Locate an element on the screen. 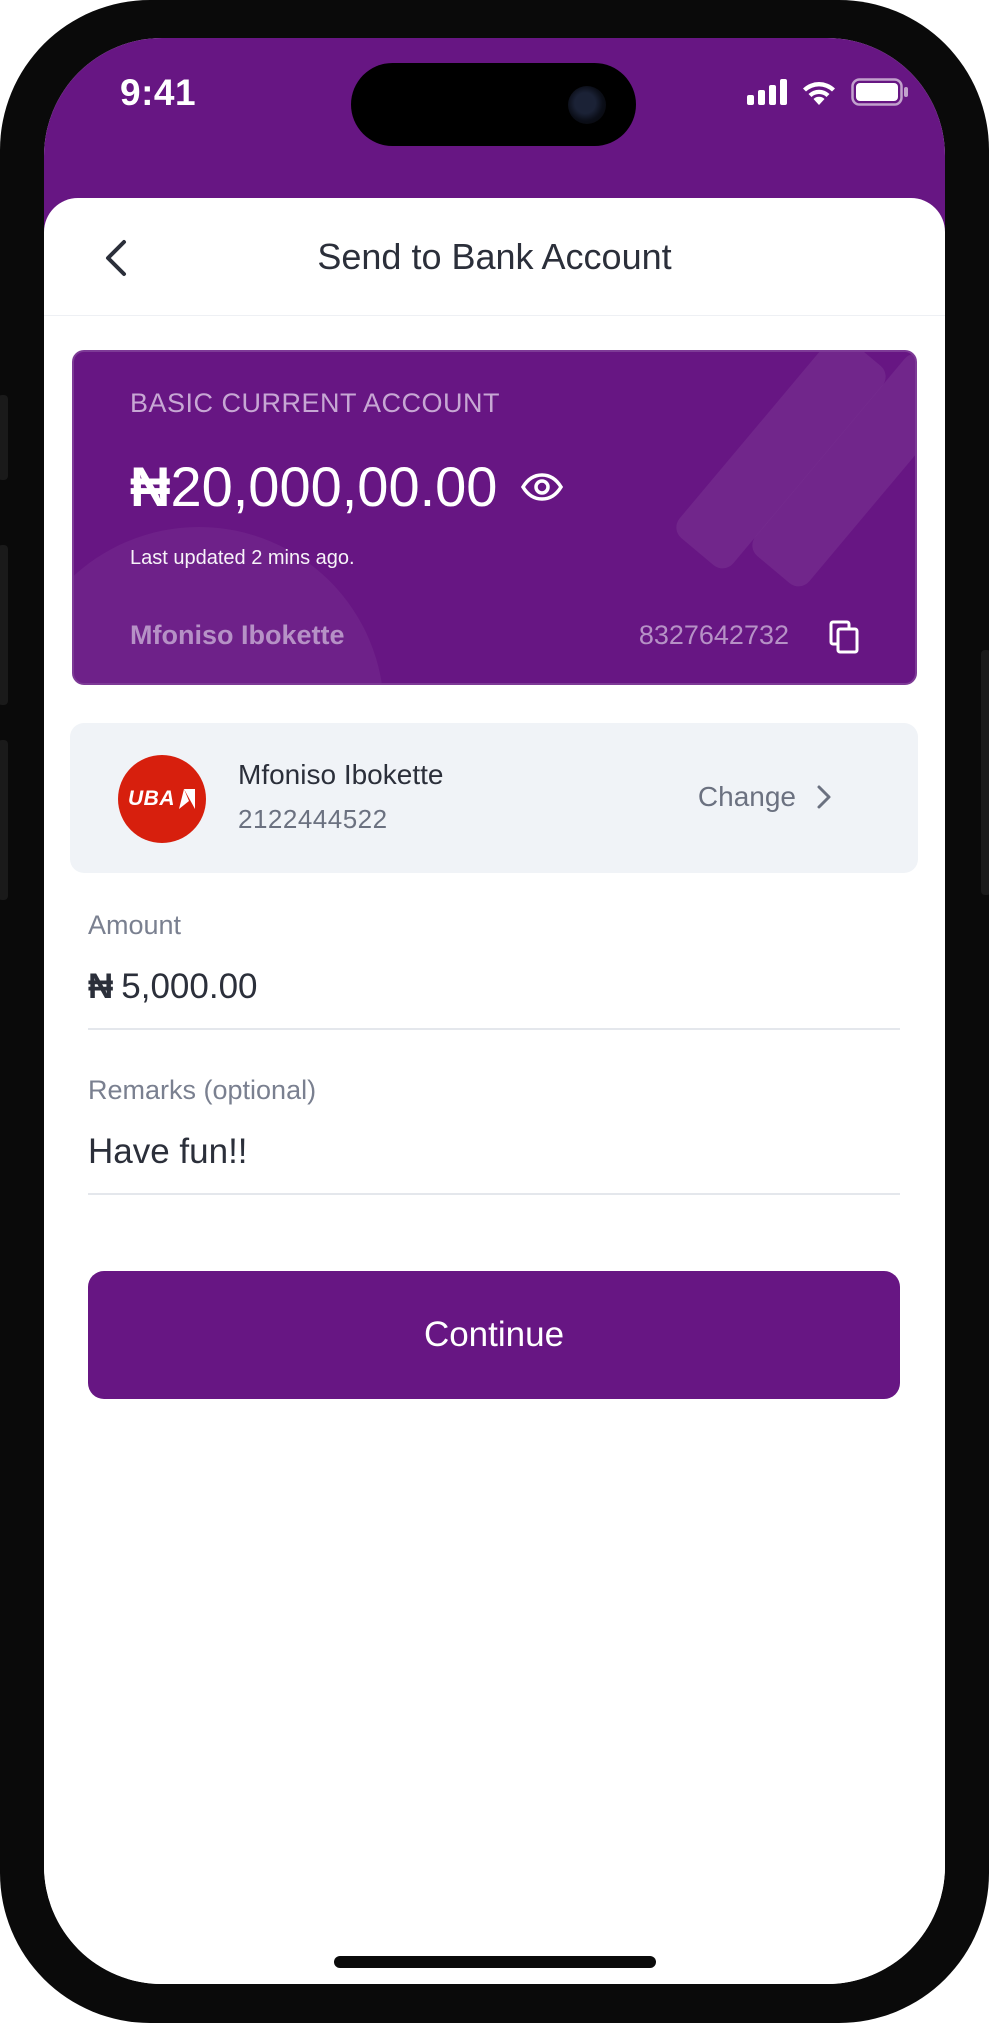 This screenshot has width=989, height=2023. amount-input: ₦ 5,000.00 is located at coordinates (173, 987).